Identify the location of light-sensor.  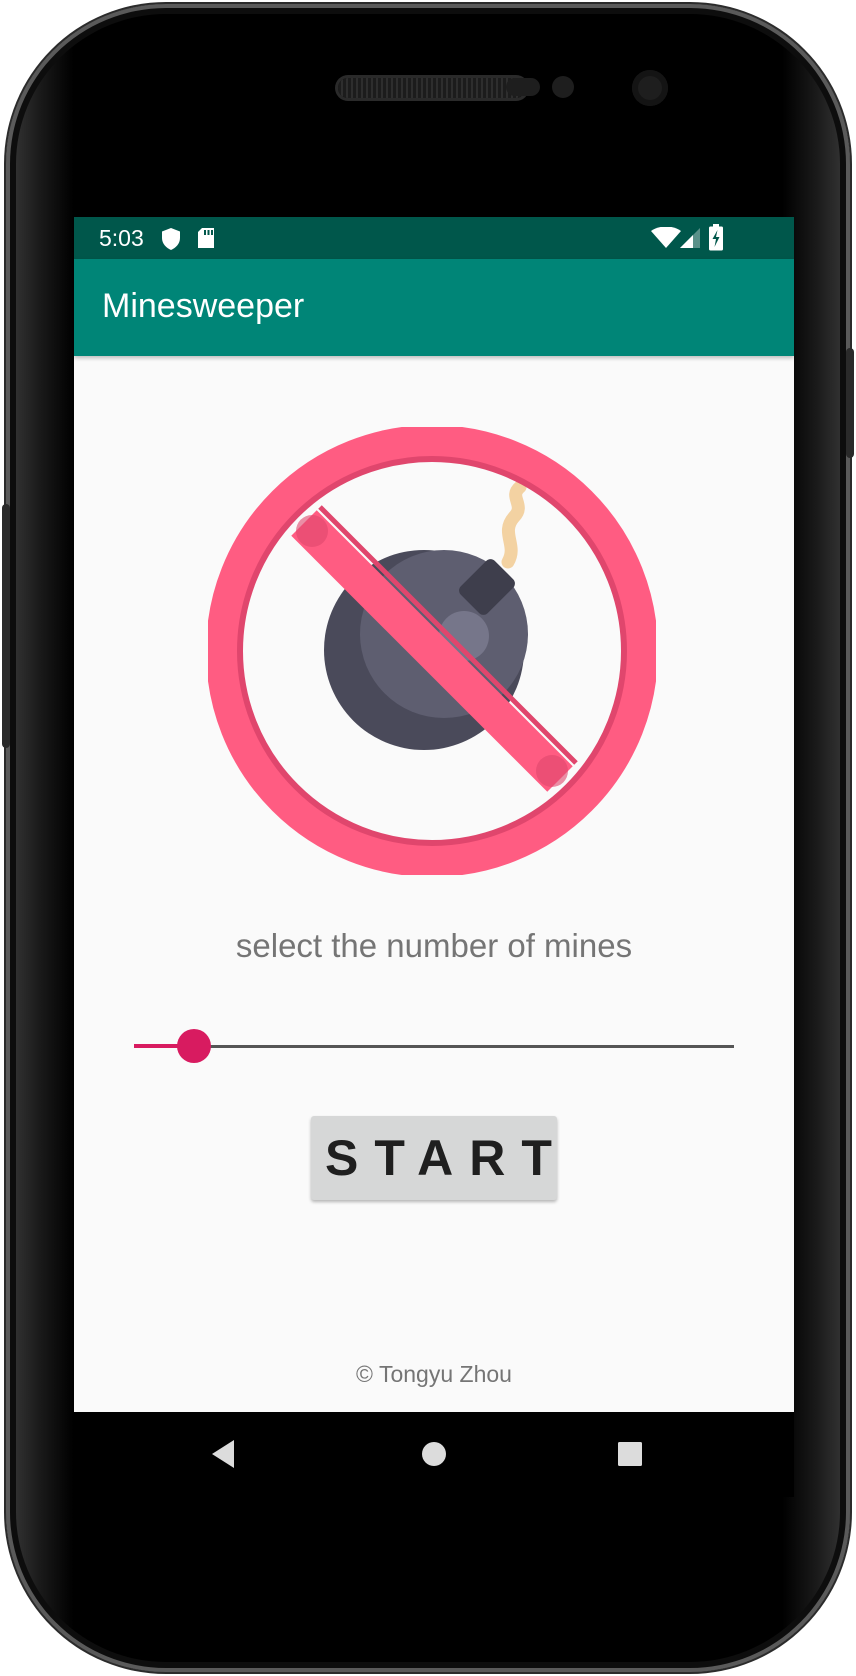
(563, 87).